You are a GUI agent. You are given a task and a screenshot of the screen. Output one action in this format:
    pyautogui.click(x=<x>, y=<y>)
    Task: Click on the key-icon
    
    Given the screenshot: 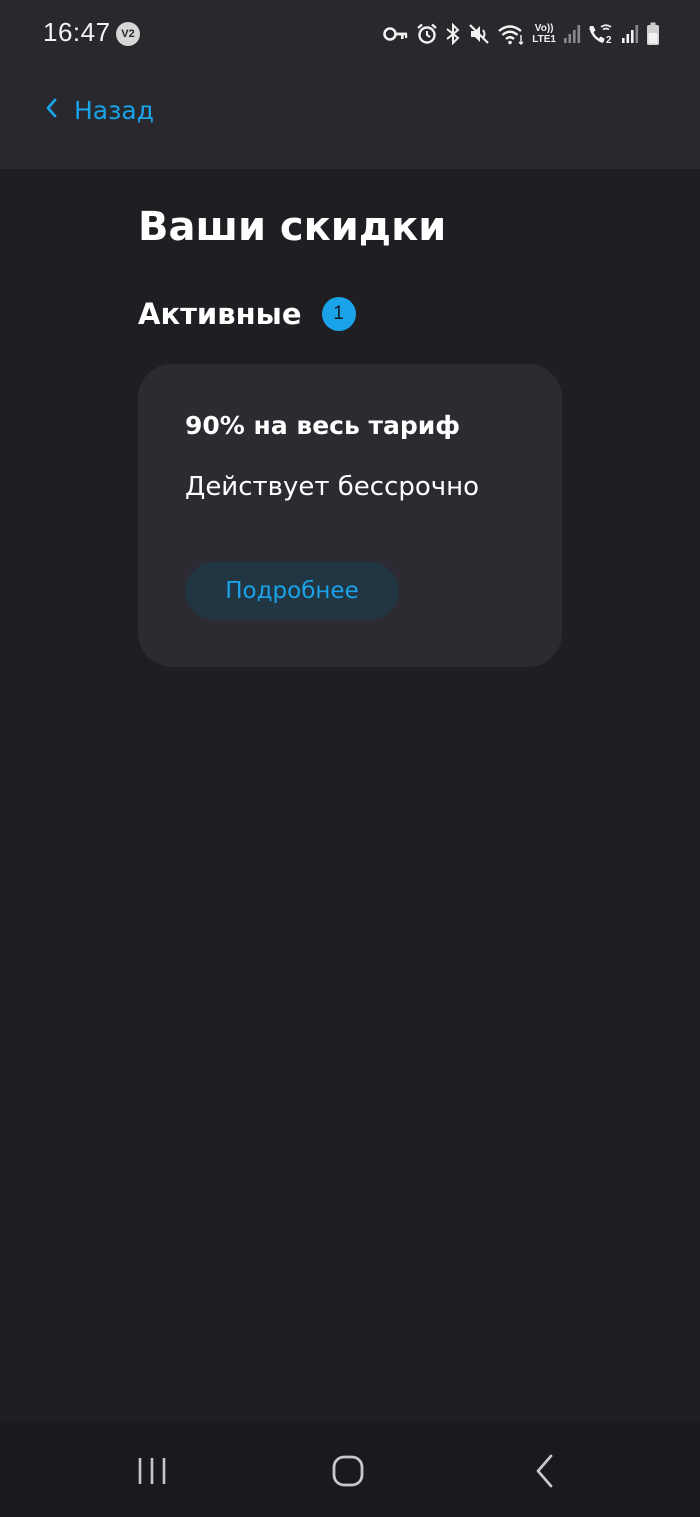 What is the action you would take?
    pyautogui.click(x=396, y=34)
    